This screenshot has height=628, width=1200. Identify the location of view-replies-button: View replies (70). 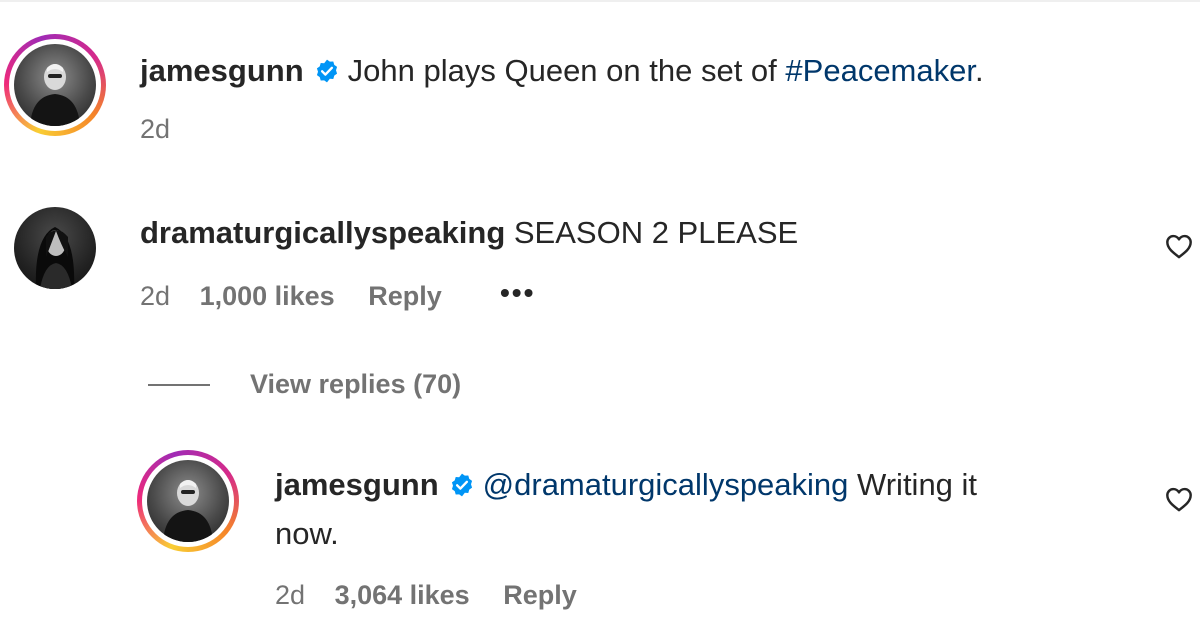
(355, 384).